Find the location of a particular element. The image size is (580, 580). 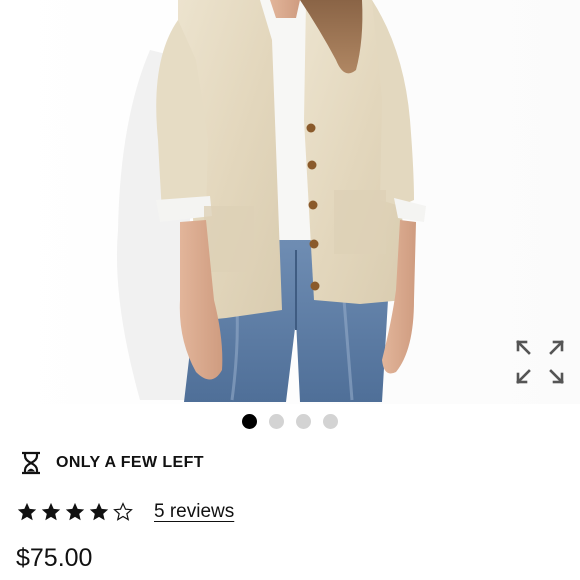

hourglass-icon is located at coordinates (31, 463).